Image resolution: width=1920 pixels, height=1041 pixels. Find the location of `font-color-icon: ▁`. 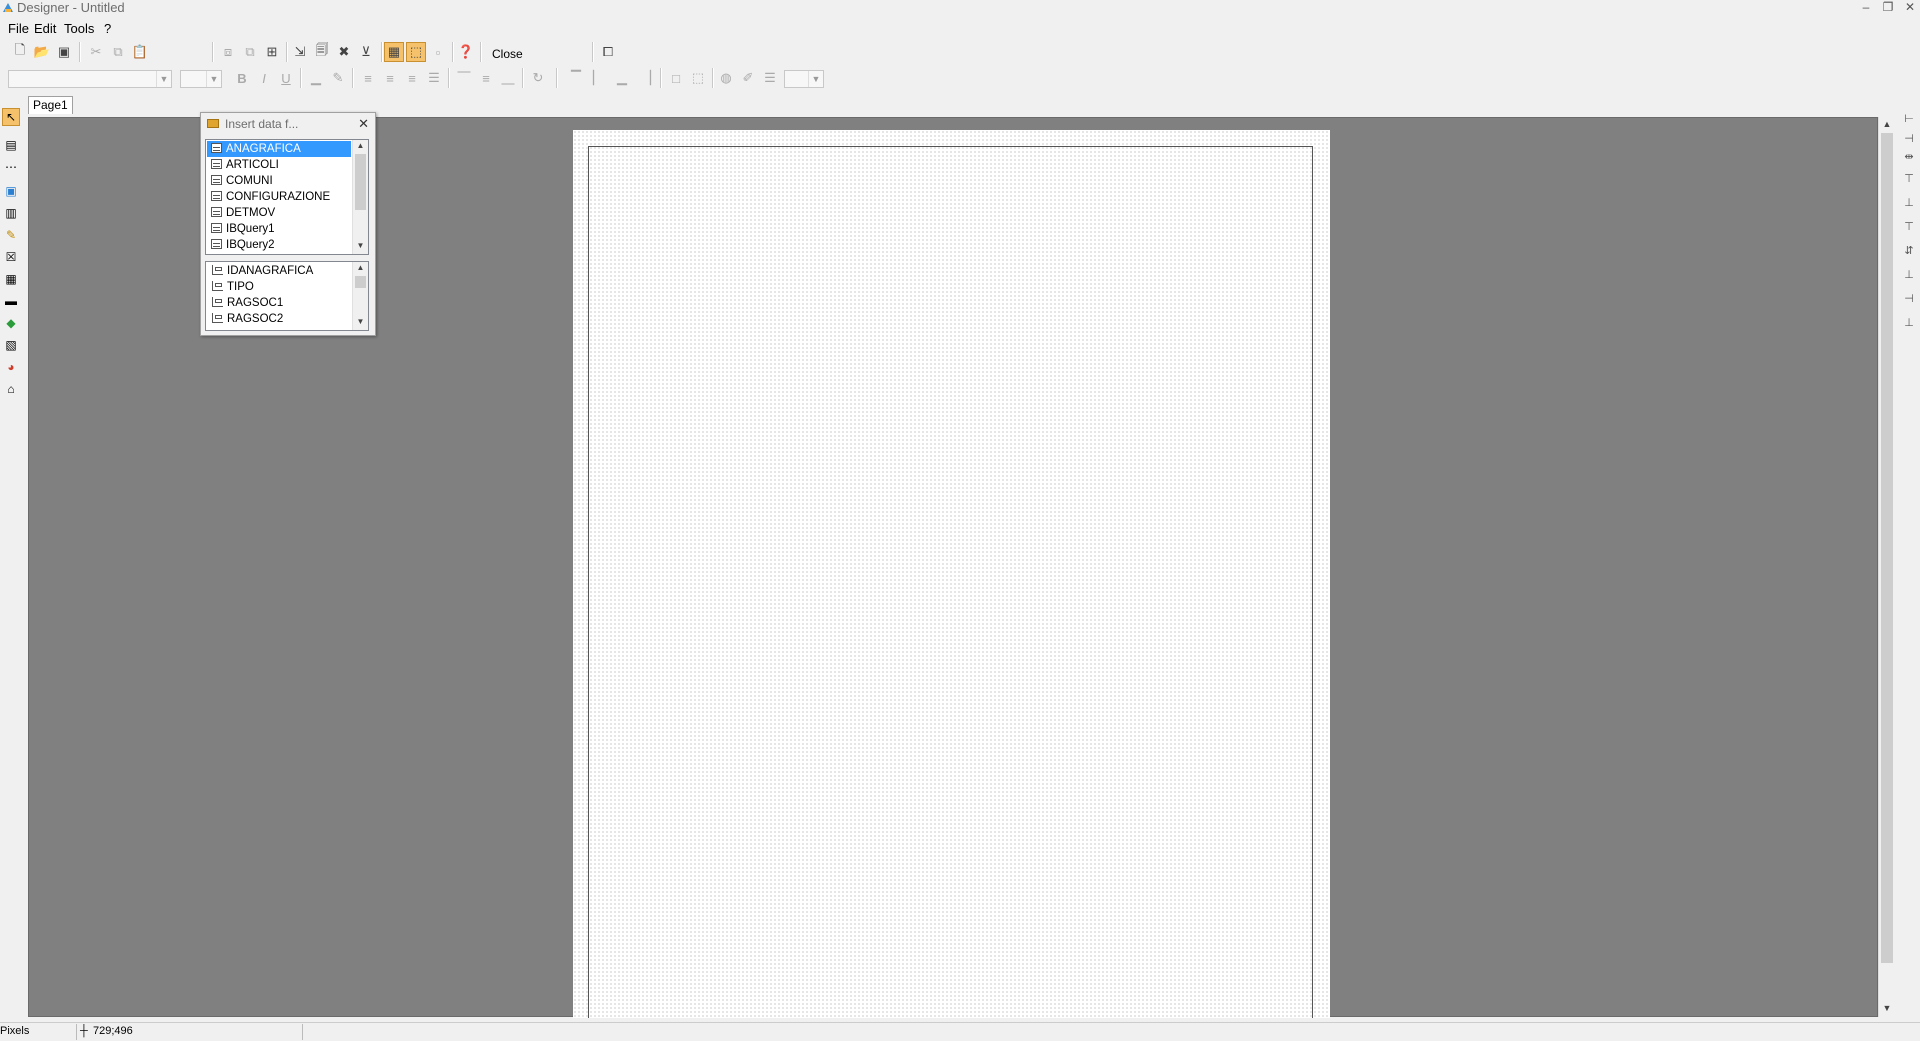

font-color-icon: ▁ is located at coordinates (316, 78).